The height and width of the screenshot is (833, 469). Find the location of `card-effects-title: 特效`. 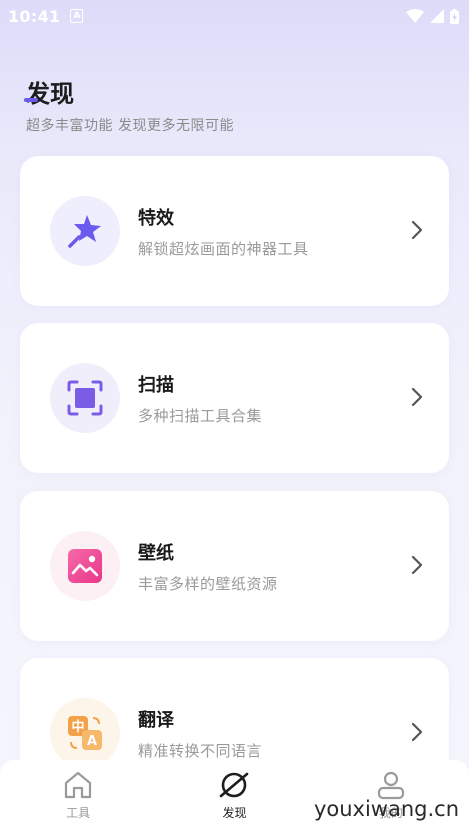

card-effects-title: 特效 is located at coordinates (156, 218).